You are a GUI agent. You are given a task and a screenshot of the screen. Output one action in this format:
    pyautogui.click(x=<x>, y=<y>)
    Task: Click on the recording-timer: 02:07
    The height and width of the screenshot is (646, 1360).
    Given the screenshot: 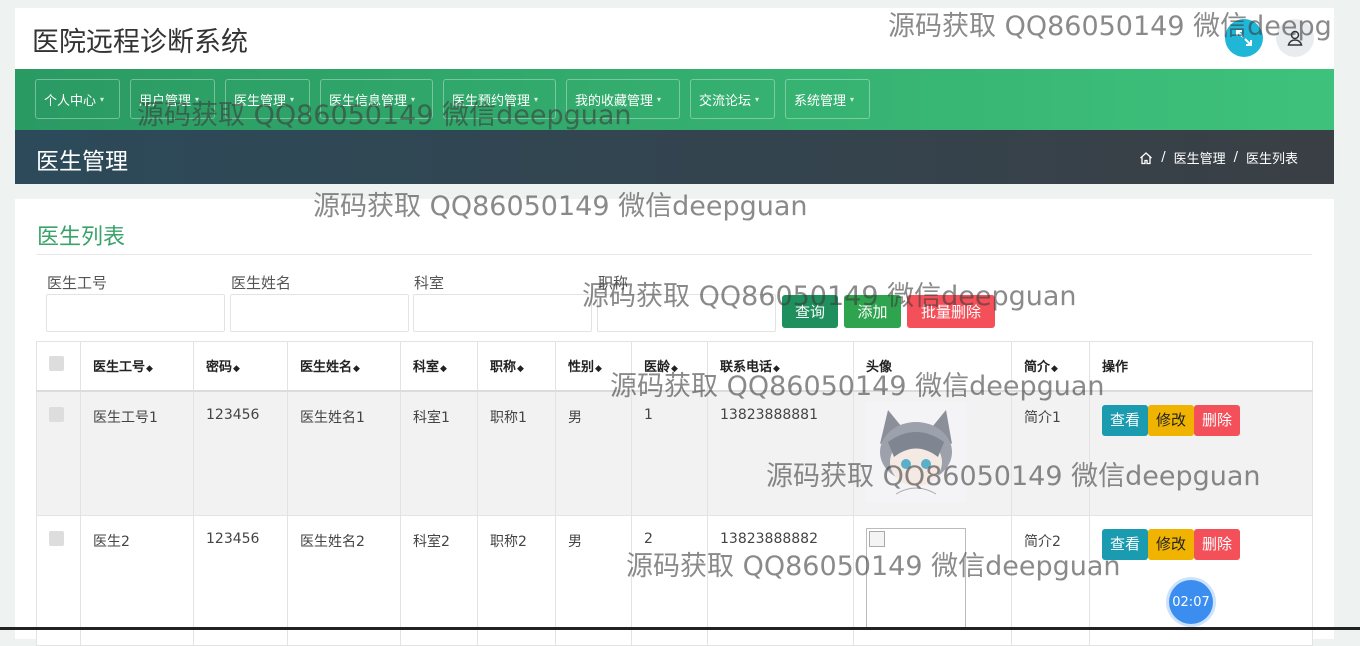 What is the action you would take?
    pyautogui.click(x=1191, y=602)
    